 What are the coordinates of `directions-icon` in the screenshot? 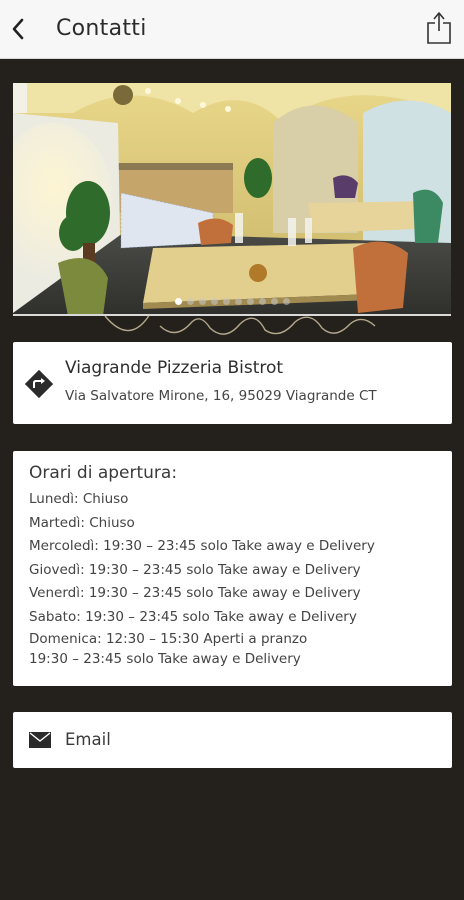 It's located at (39, 384).